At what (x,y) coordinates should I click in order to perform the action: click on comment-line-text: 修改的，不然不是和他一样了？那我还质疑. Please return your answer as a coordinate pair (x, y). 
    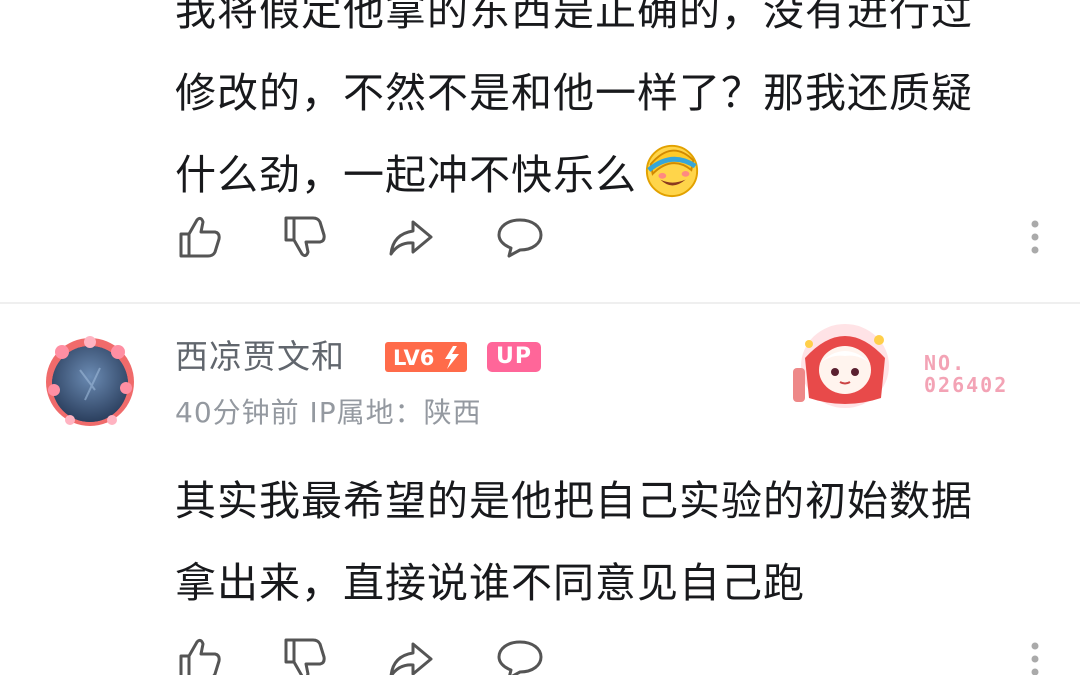
    Looking at the image, I should click on (574, 93).